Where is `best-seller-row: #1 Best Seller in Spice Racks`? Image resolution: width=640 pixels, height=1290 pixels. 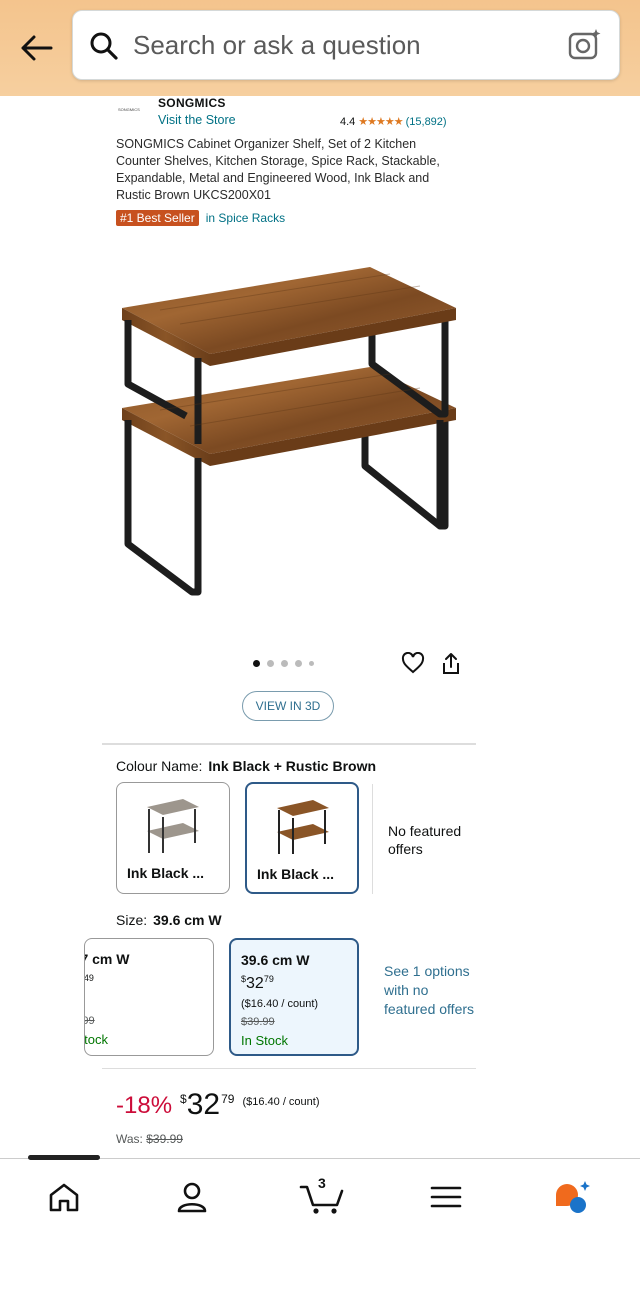
best-seller-row: #1 Best Seller in Spice Racks is located at coordinates (200, 218).